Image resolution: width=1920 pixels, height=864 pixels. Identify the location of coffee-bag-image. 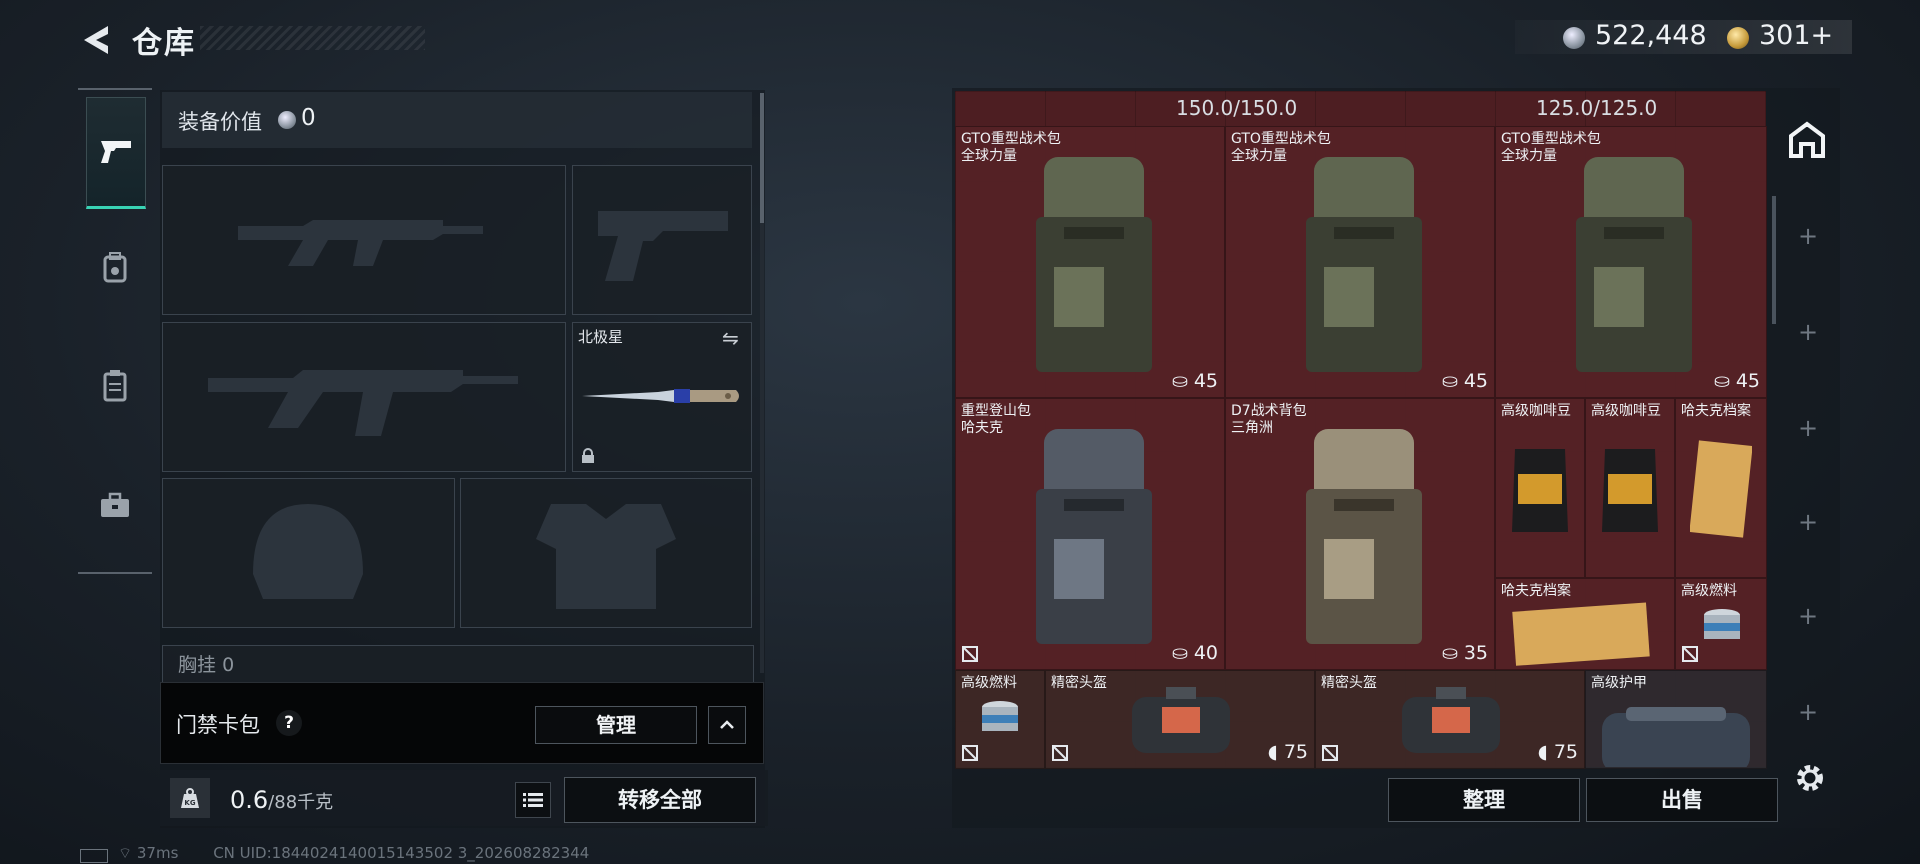
(1630, 490).